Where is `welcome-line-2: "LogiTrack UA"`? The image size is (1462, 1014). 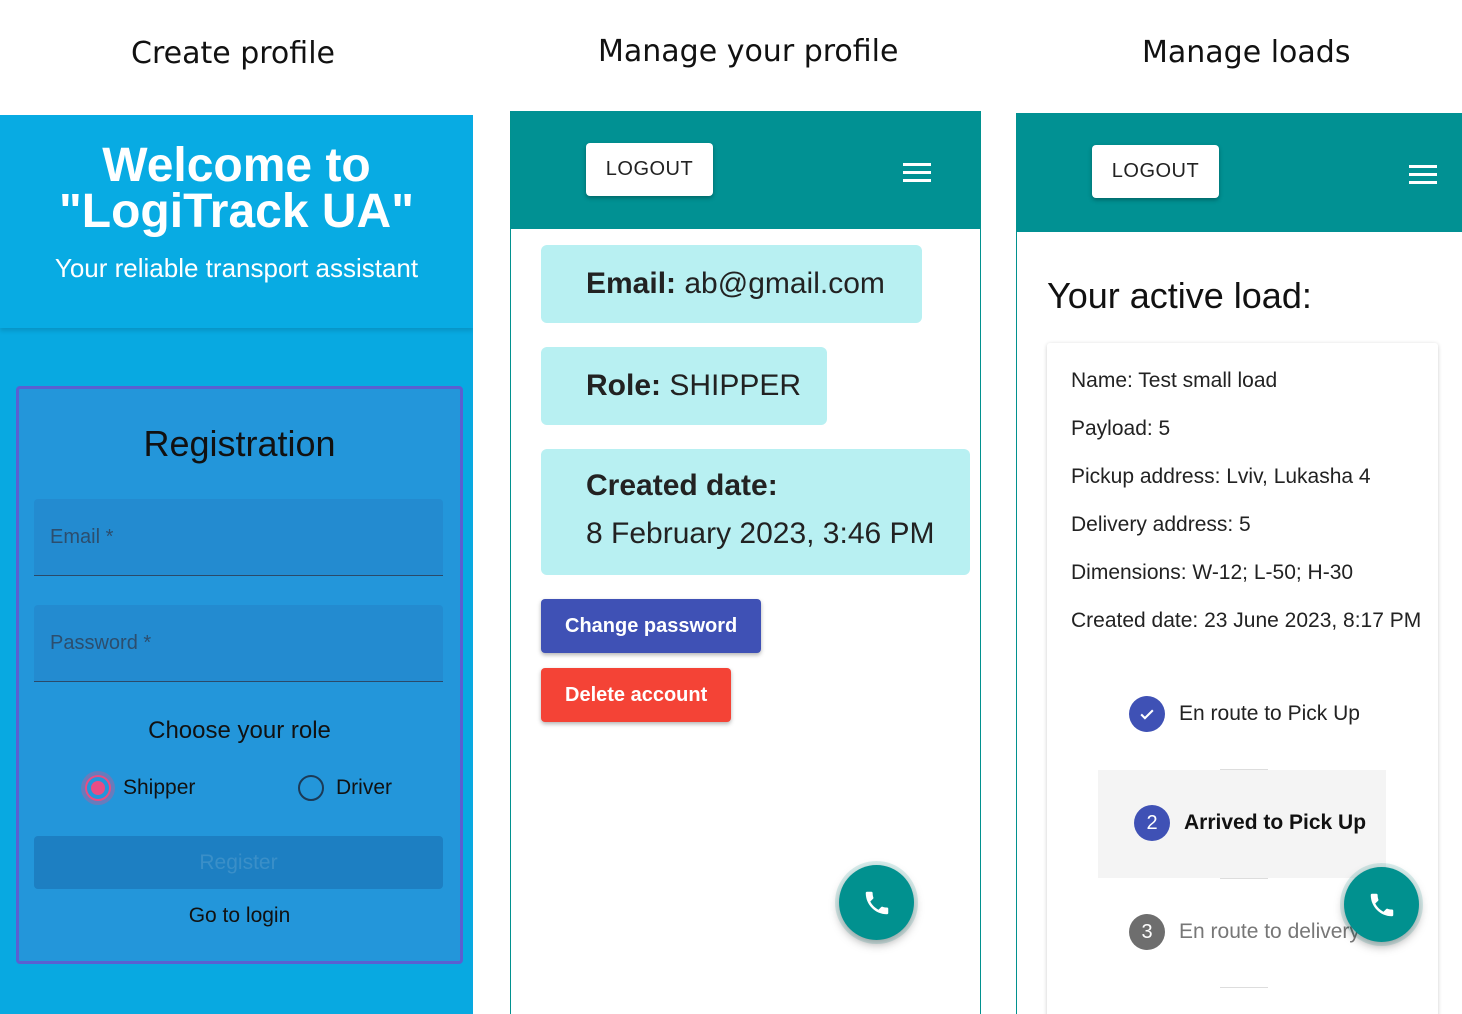
welcome-line-2: "LogiTrack UA" is located at coordinates (236, 211).